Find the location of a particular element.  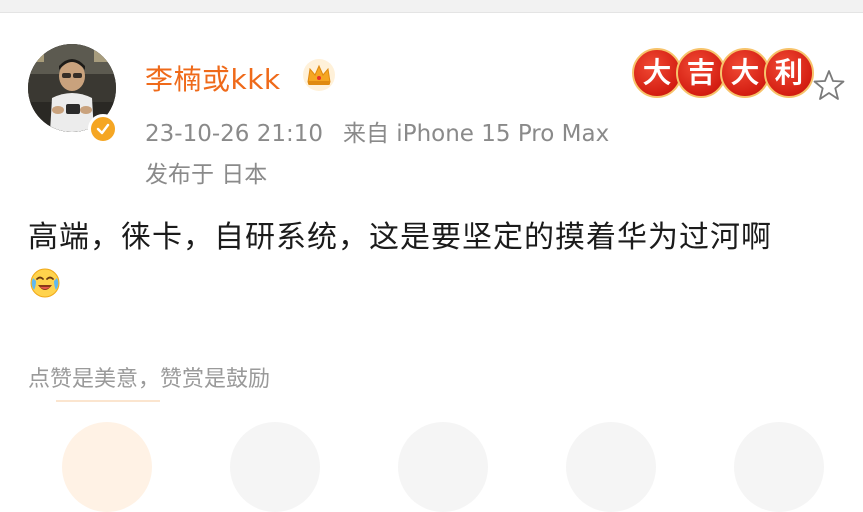

fortune-badge: 大 吉 大 利 is located at coordinates (725, 75).